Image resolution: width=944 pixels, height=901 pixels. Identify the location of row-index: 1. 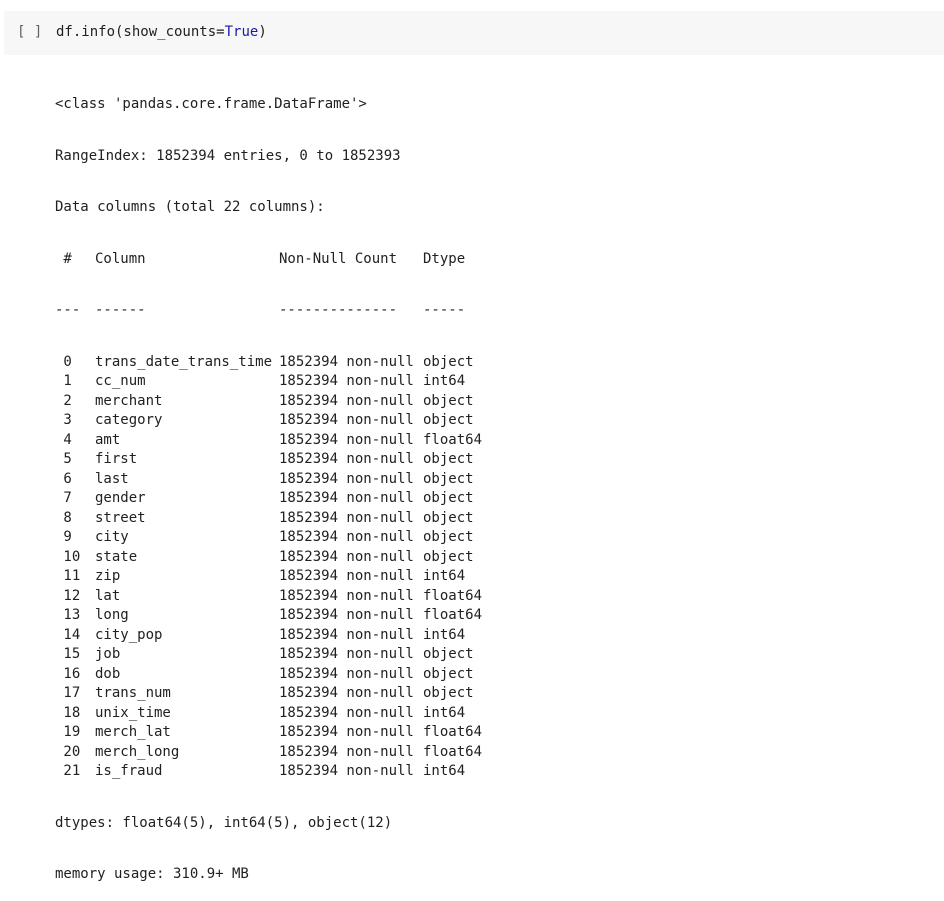
(63, 381).